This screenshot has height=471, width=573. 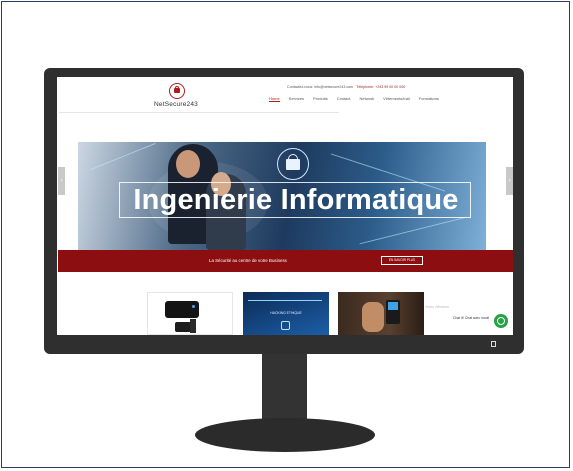 What do you see at coordinates (296, 200) in the screenshot?
I see `hero-title: Ingenierie Informatique` at bounding box center [296, 200].